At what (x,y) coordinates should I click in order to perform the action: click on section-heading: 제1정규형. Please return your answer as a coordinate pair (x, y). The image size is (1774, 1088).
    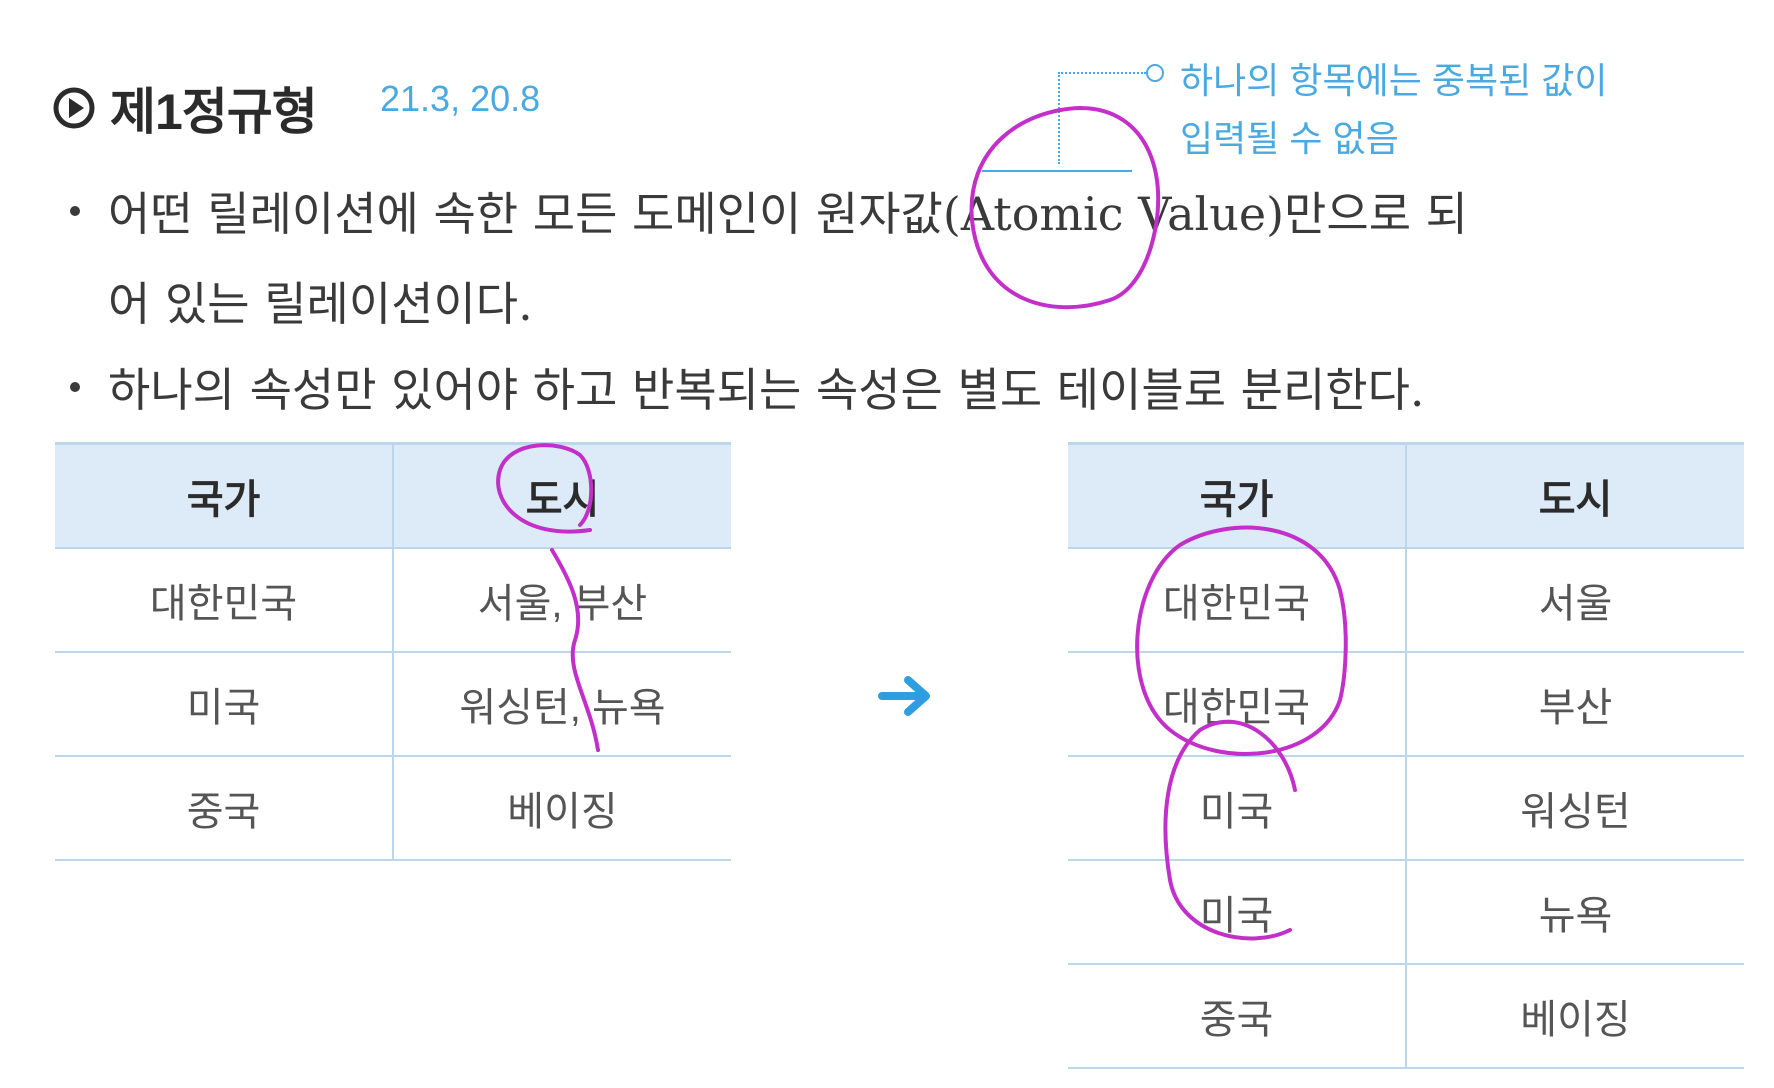
    Looking at the image, I should click on (185, 108).